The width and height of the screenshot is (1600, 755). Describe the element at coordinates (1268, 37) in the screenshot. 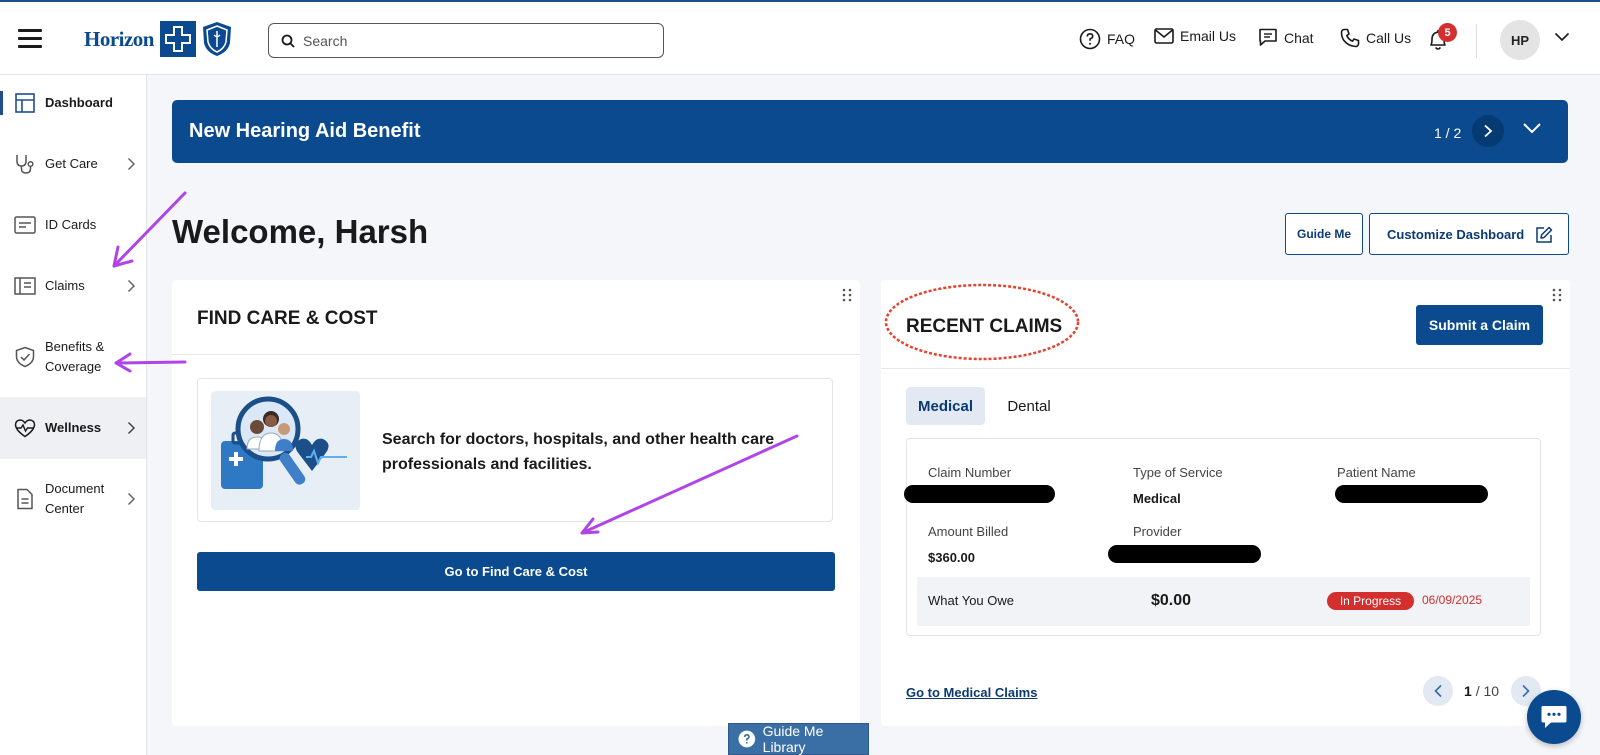

I see `chat-icon` at that location.